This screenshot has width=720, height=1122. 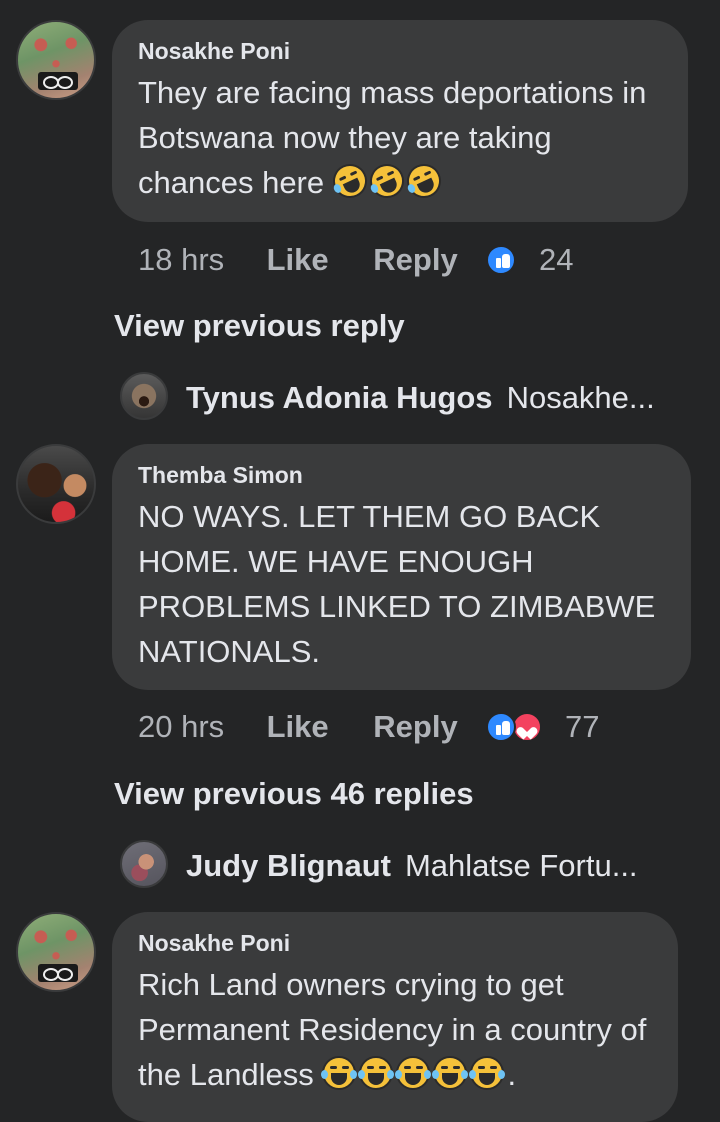 What do you see at coordinates (56, 484) in the screenshot?
I see `avatar-themba-simon` at bounding box center [56, 484].